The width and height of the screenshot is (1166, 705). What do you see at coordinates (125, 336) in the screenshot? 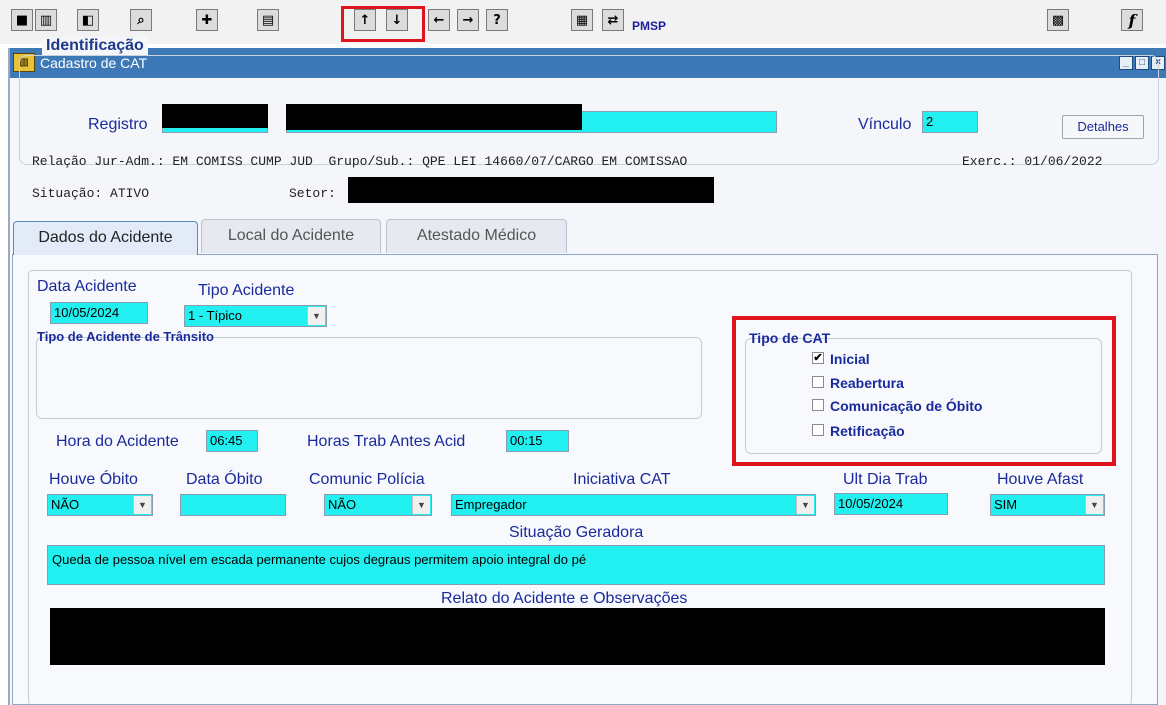
I see `tipo-transito-label: Tipo de Acidente de Trânsito` at bounding box center [125, 336].